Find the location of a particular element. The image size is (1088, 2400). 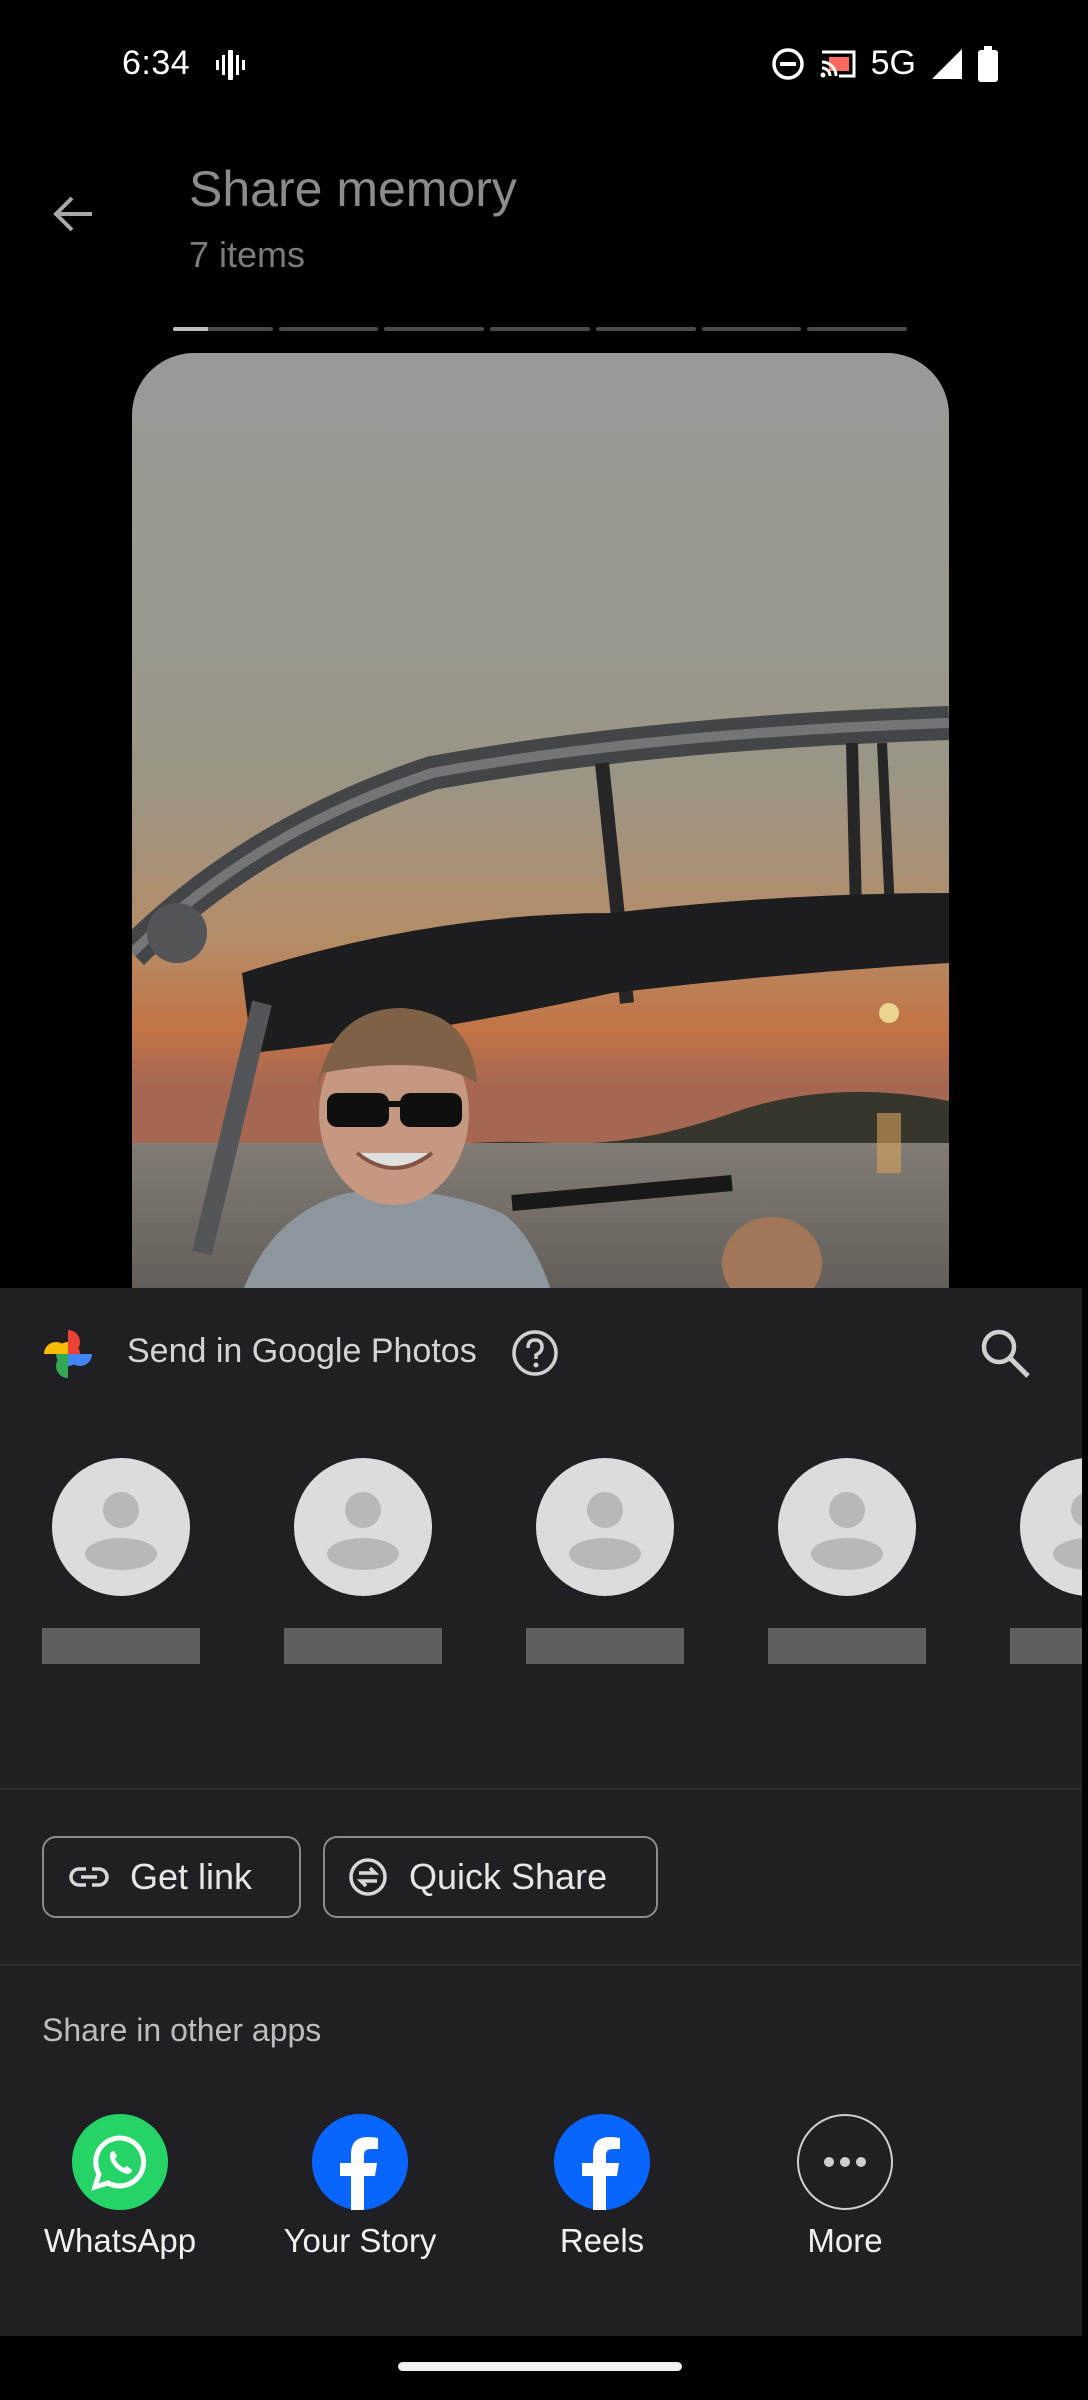

google-photos-logo is located at coordinates (68, 1354).